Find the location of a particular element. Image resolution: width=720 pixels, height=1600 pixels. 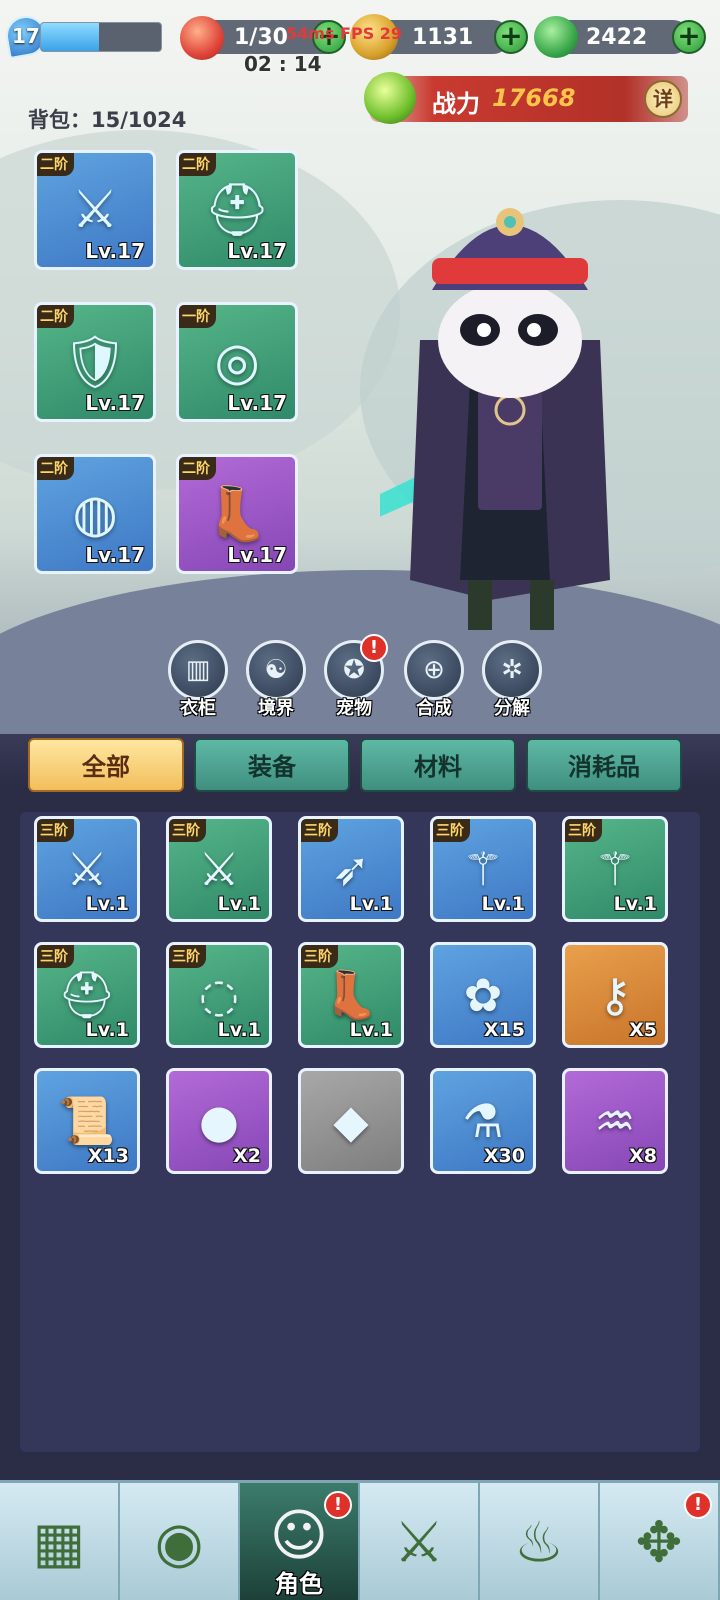

nav-paw-shield: ✥! is located at coordinates (660, 1541).